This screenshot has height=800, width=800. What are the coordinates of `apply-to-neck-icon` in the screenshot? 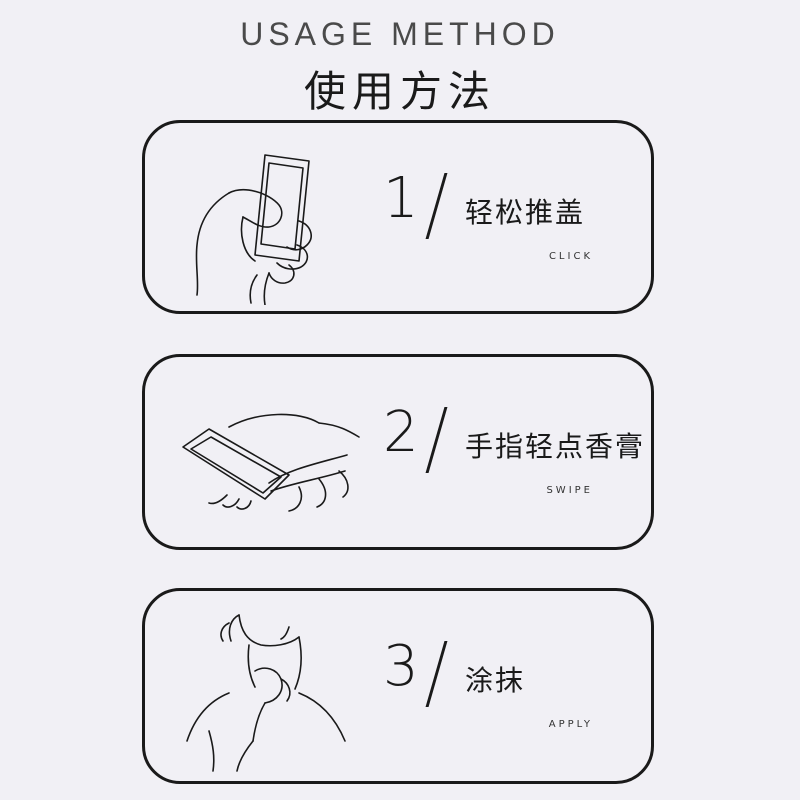 It's located at (269, 687).